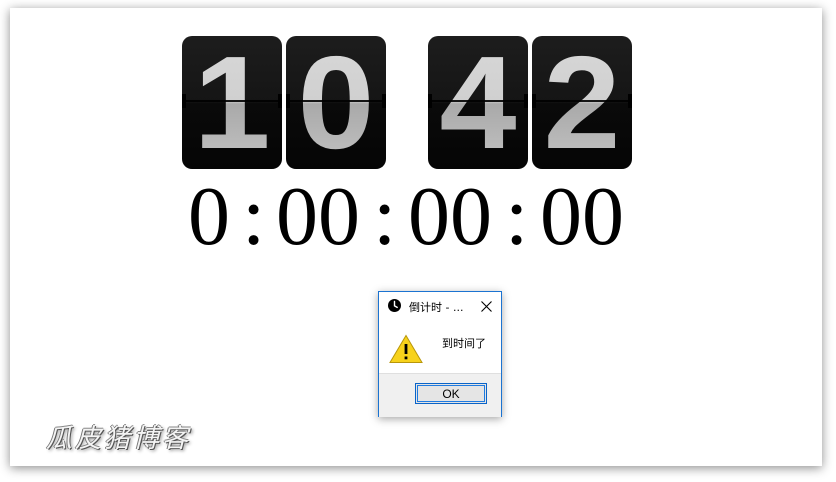  What do you see at coordinates (394, 305) in the screenshot?
I see `clock-icon` at bounding box center [394, 305].